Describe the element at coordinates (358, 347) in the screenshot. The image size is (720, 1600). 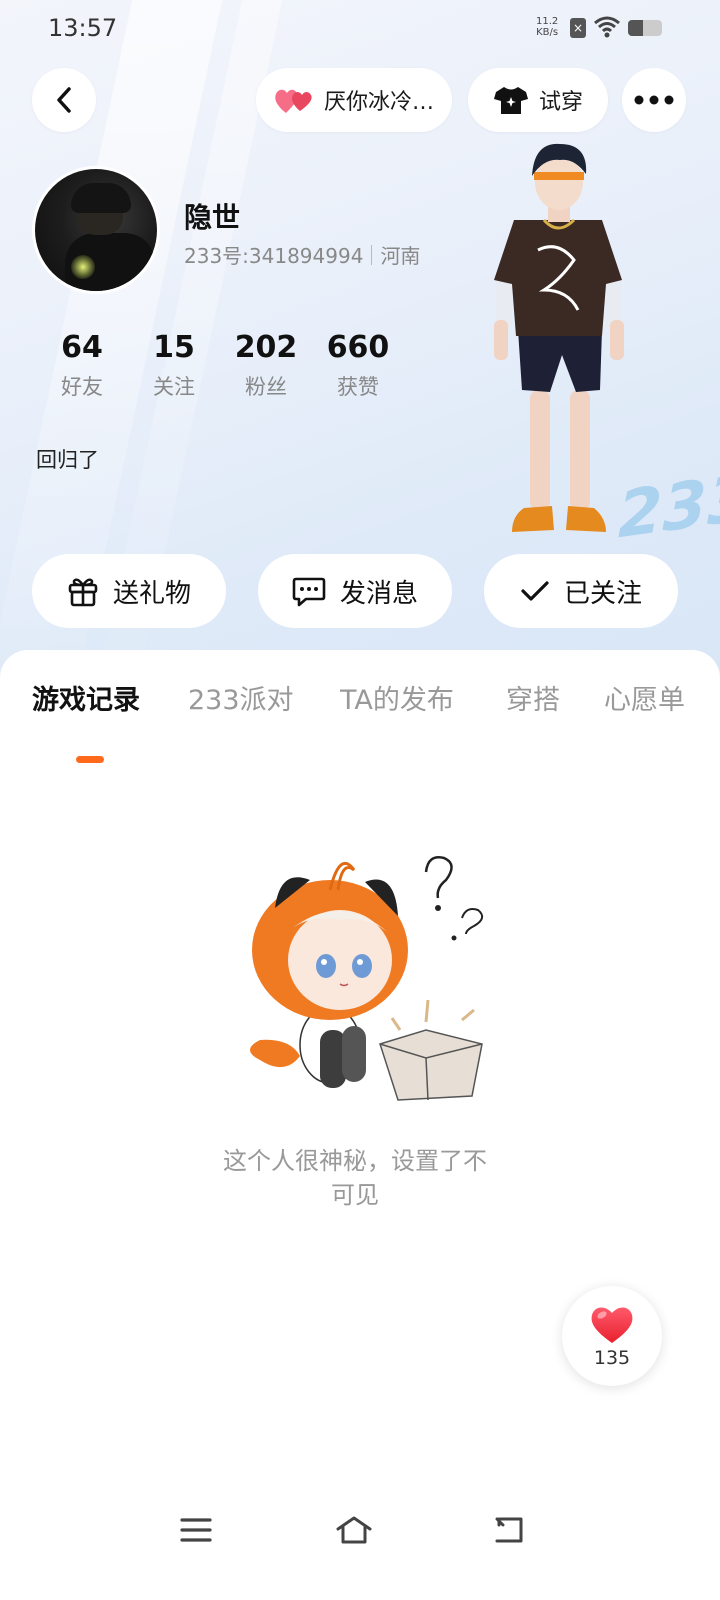
I see `stat-value: 660` at that location.